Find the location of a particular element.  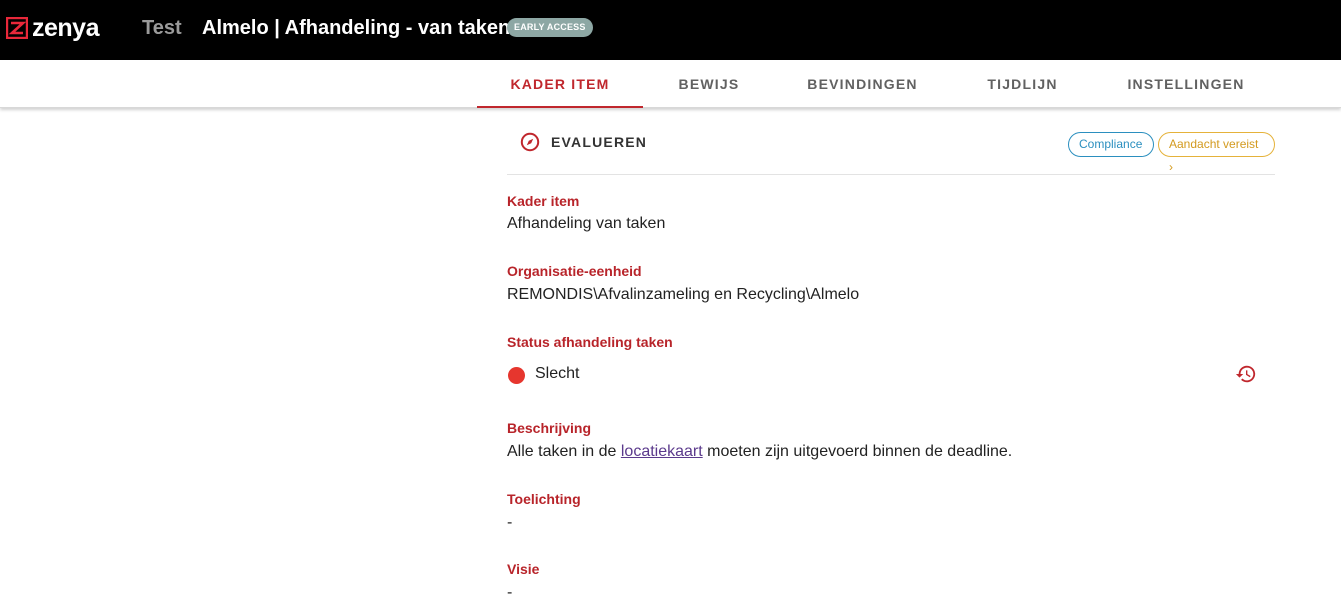

visie-label: Visie is located at coordinates (523, 569).